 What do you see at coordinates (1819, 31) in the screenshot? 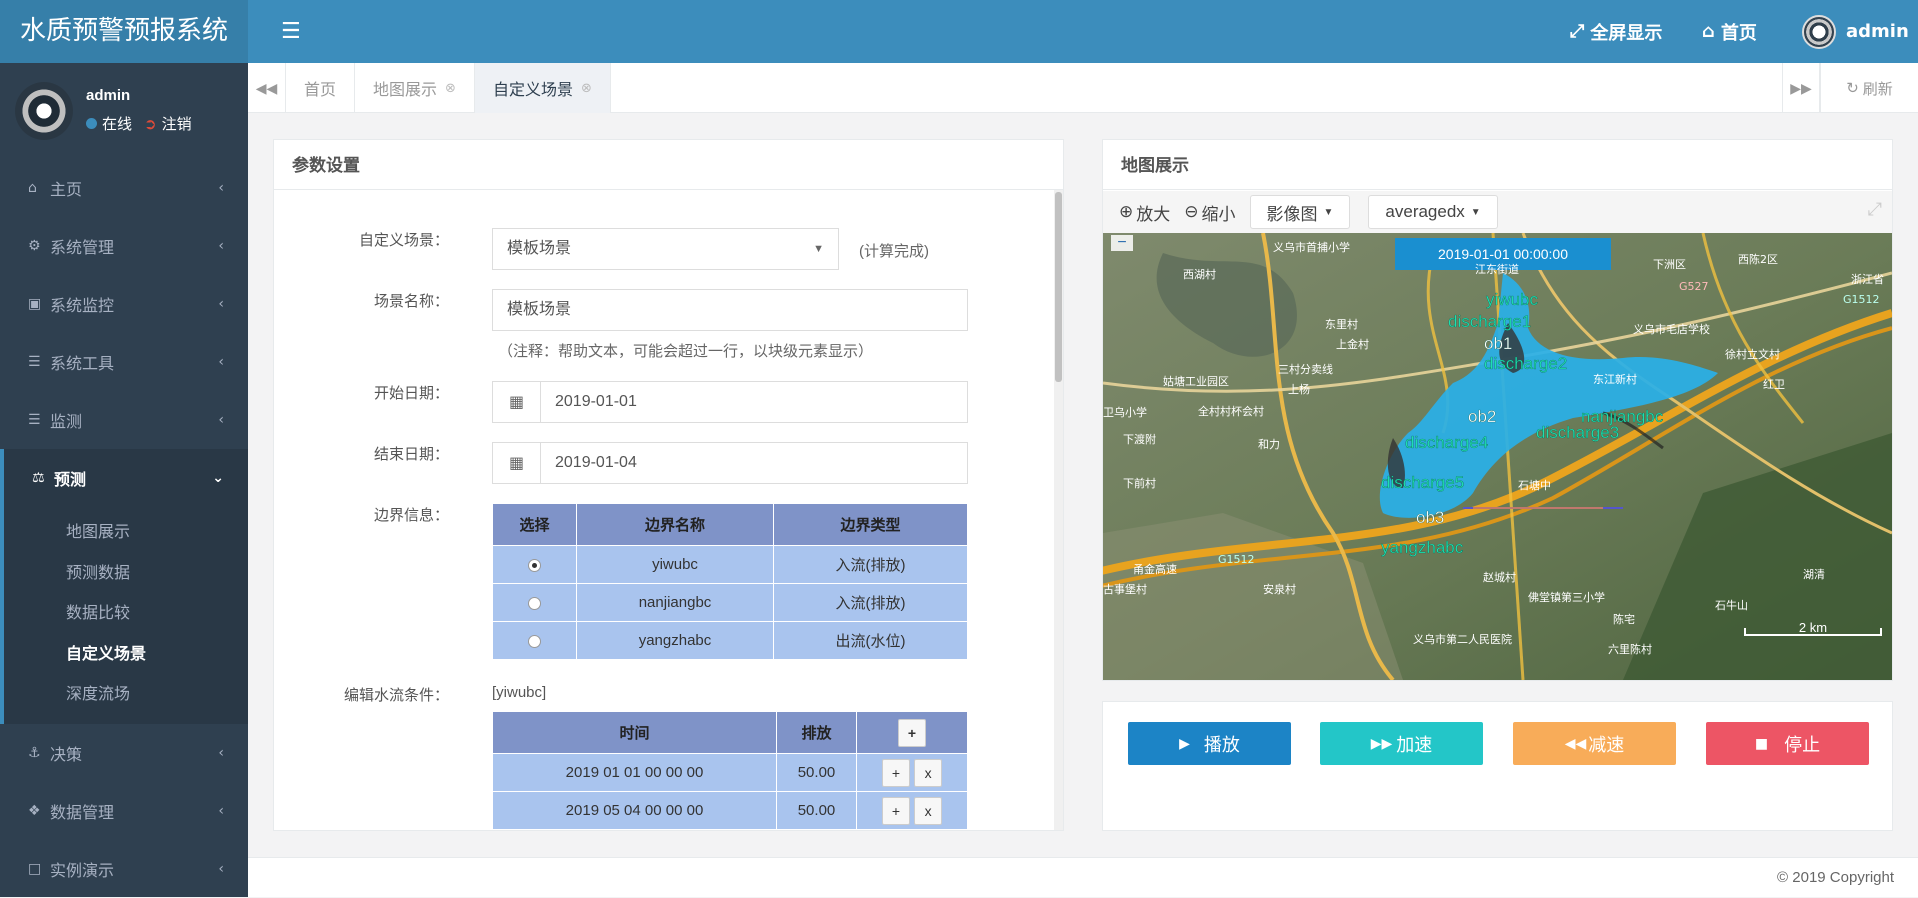
I see `avatar` at bounding box center [1819, 31].